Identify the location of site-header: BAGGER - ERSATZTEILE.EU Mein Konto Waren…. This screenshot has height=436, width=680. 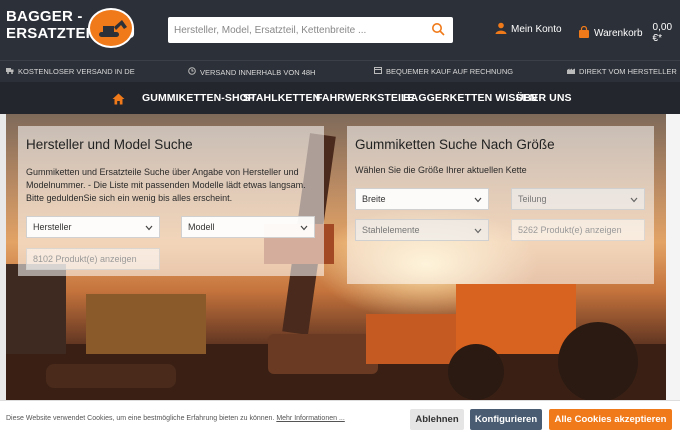
(340, 30).